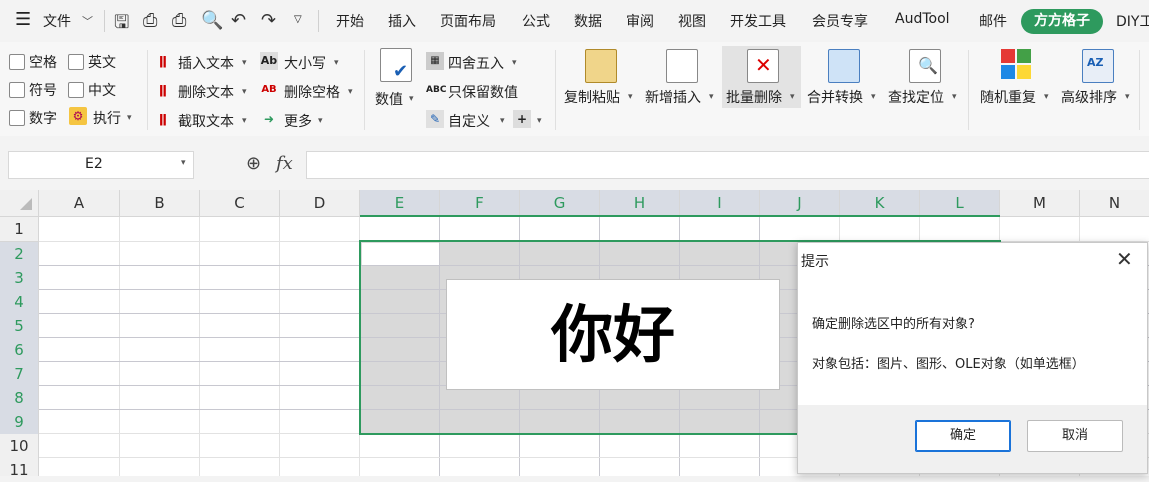  Describe the element at coordinates (1124, 259) in the screenshot. I see `close-icon: ✕` at that location.